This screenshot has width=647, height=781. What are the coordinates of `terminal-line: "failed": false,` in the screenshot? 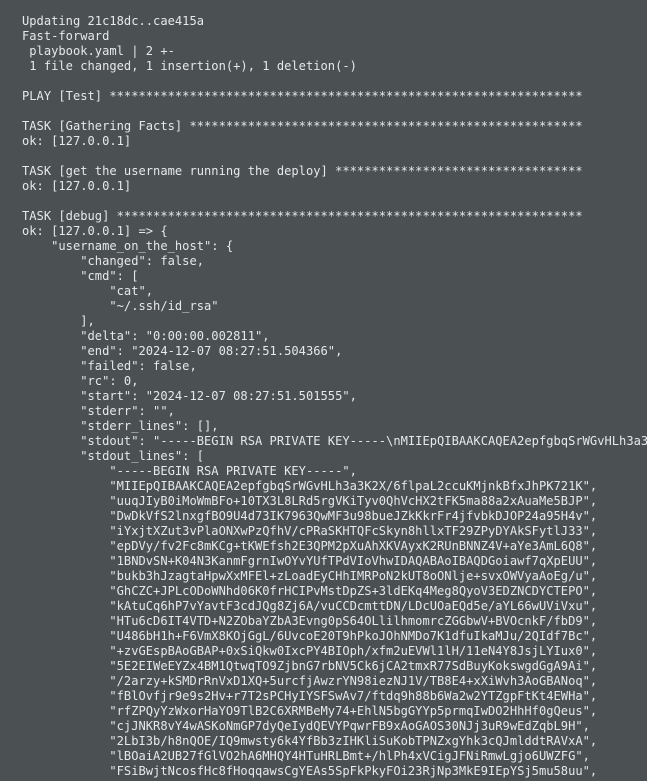 It's located at (109, 366).